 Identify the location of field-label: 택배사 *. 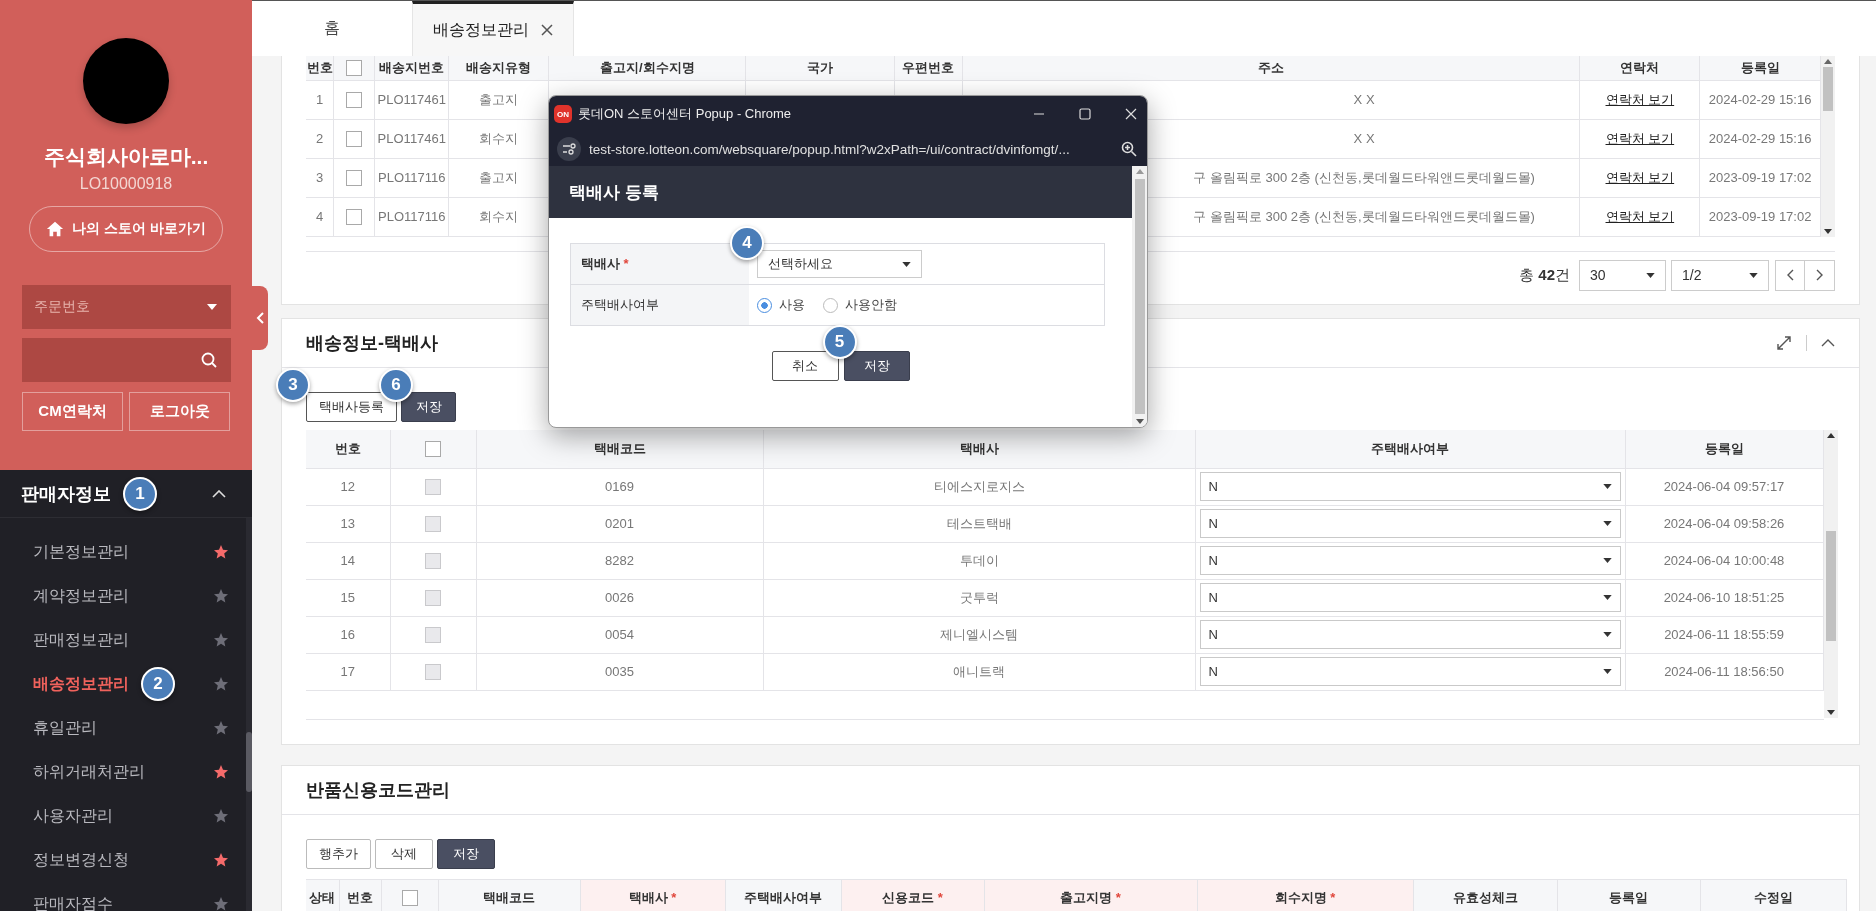
(605, 263).